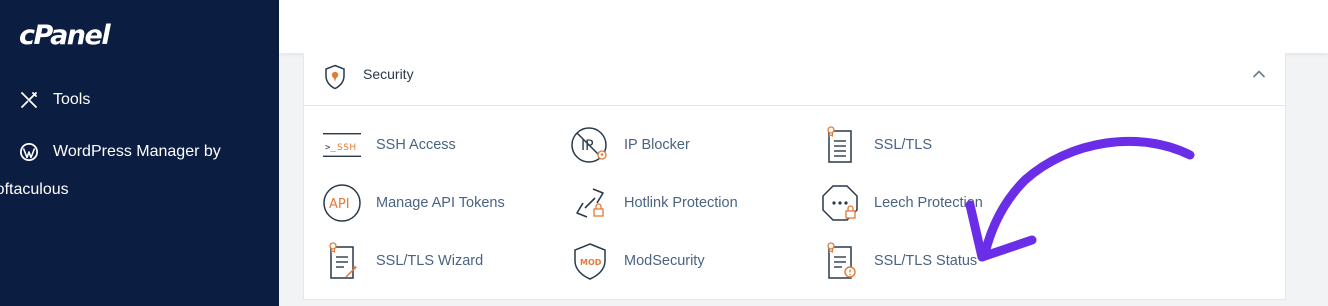 The image size is (1328, 306). What do you see at coordinates (926, 261) in the screenshot?
I see `tool-label: SSL/TLS Status` at bounding box center [926, 261].